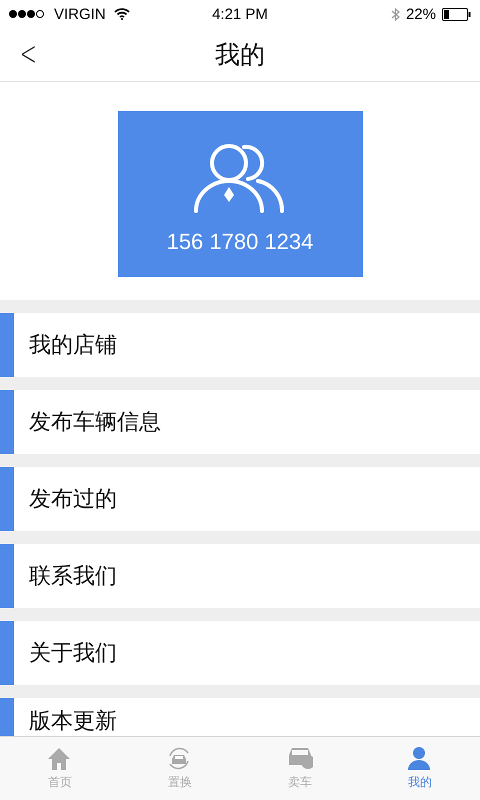 This screenshot has width=480, height=800. Describe the element at coordinates (240, 653) in the screenshot. I see `menu-item: 关于我们` at that location.